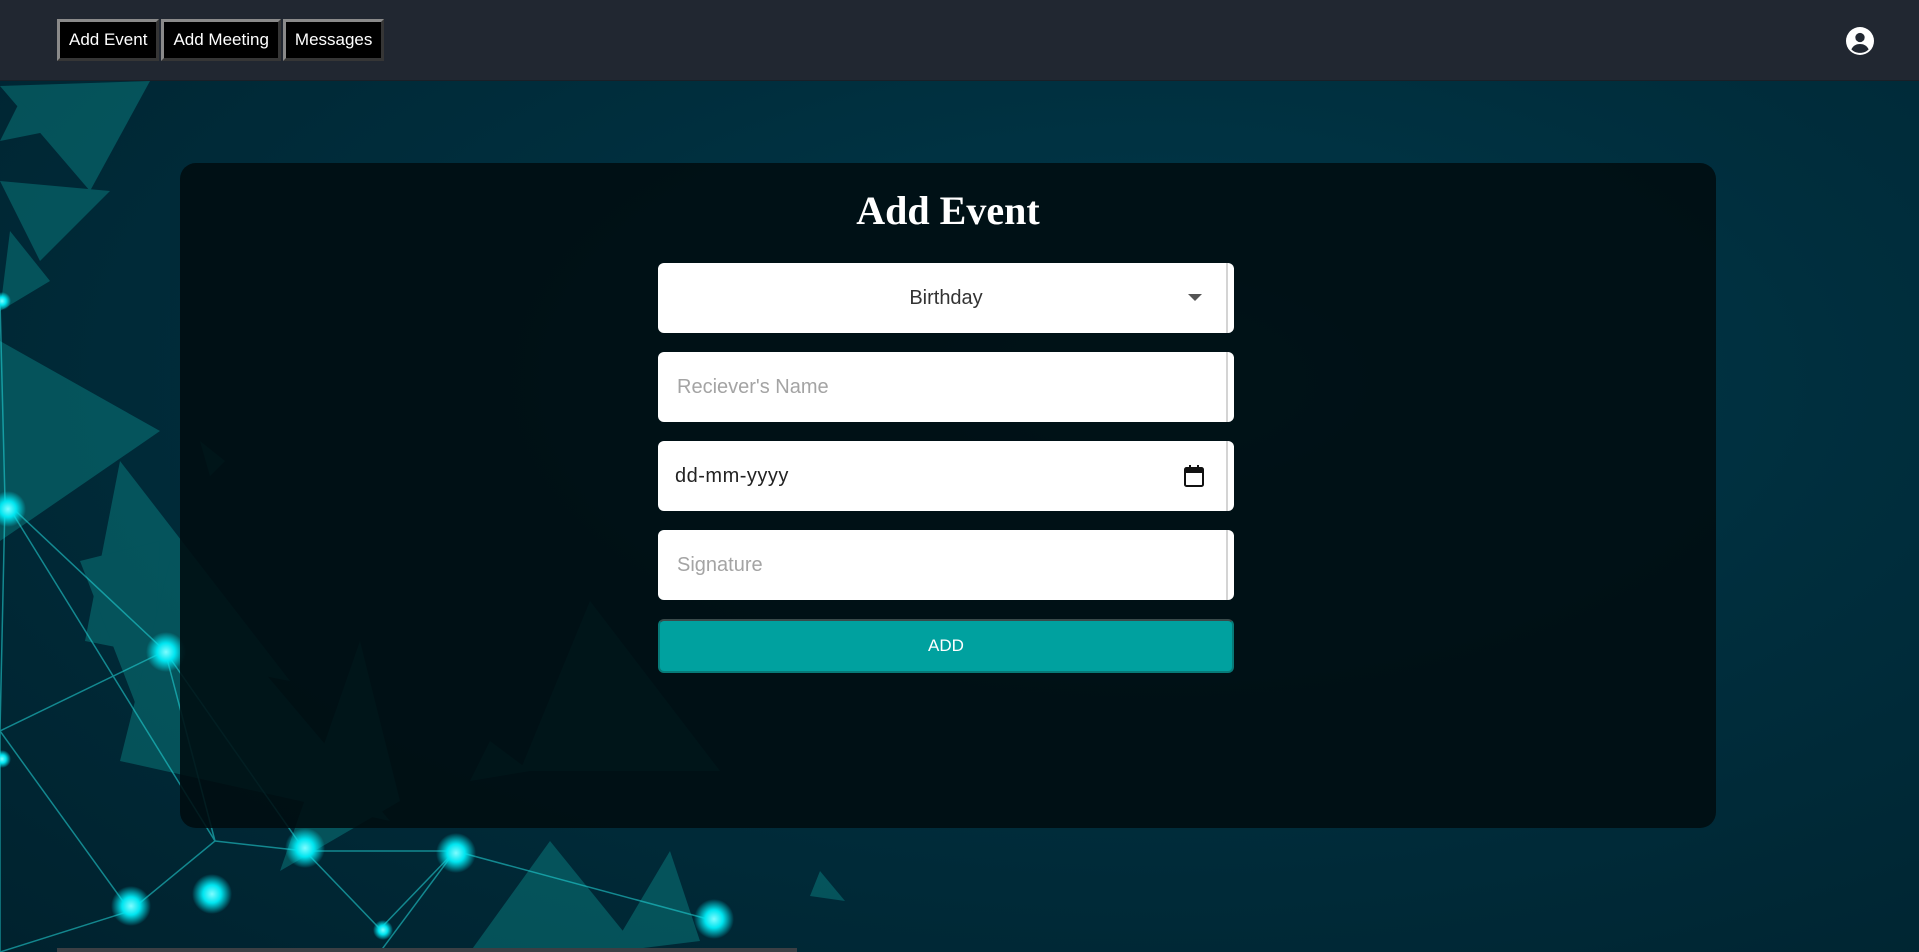 Image resolution: width=1919 pixels, height=952 pixels. I want to click on receiver-name-input, so click(937, 387).